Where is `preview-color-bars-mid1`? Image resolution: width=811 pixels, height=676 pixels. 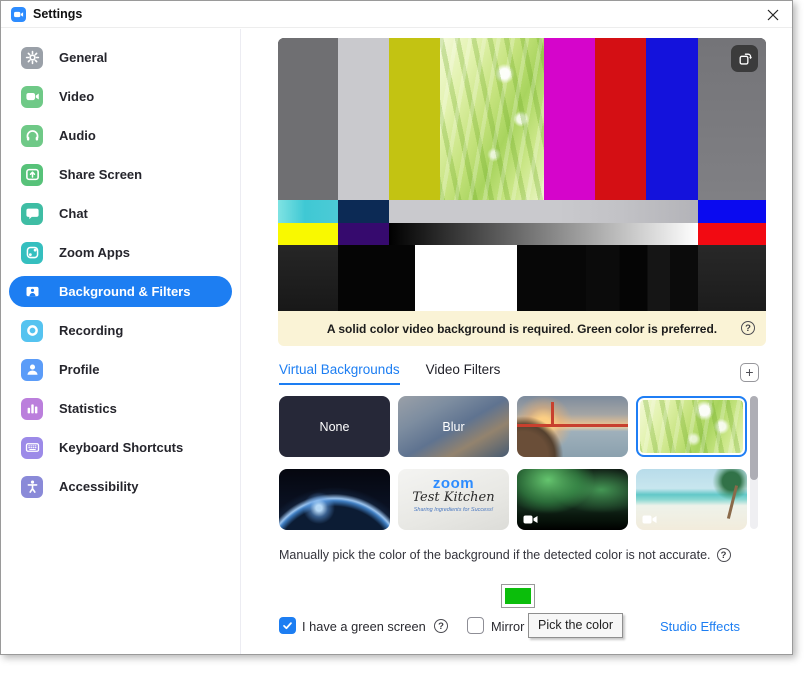
preview-color-bars-mid1 is located at coordinates (522, 211).